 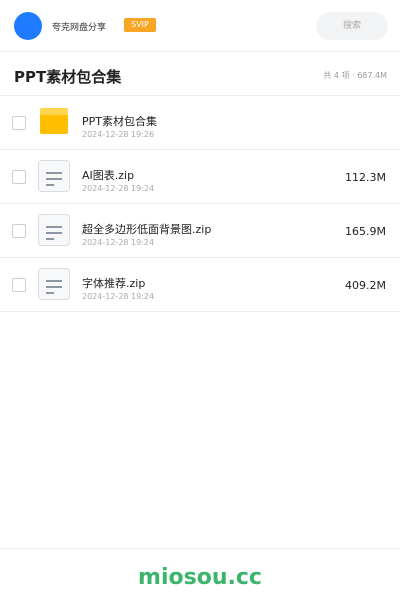 I want to click on list-item: 字体推荐.zip 2024-12-28 19:24 409.2M, so click(x=200, y=285).